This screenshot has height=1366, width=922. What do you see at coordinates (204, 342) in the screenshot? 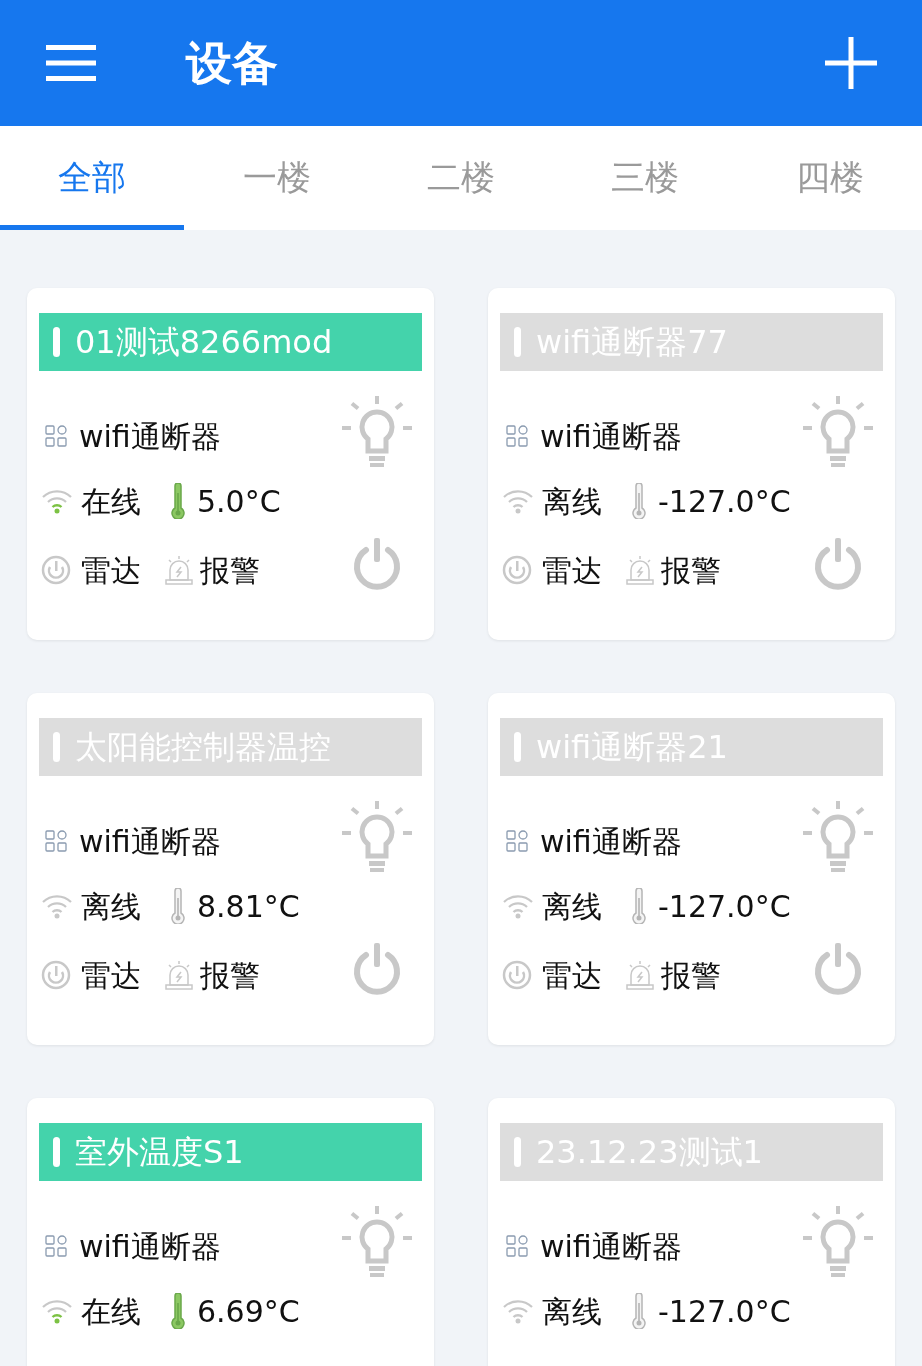
I see `device-name: 01测试8266mod` at bounding box center [204, 342].